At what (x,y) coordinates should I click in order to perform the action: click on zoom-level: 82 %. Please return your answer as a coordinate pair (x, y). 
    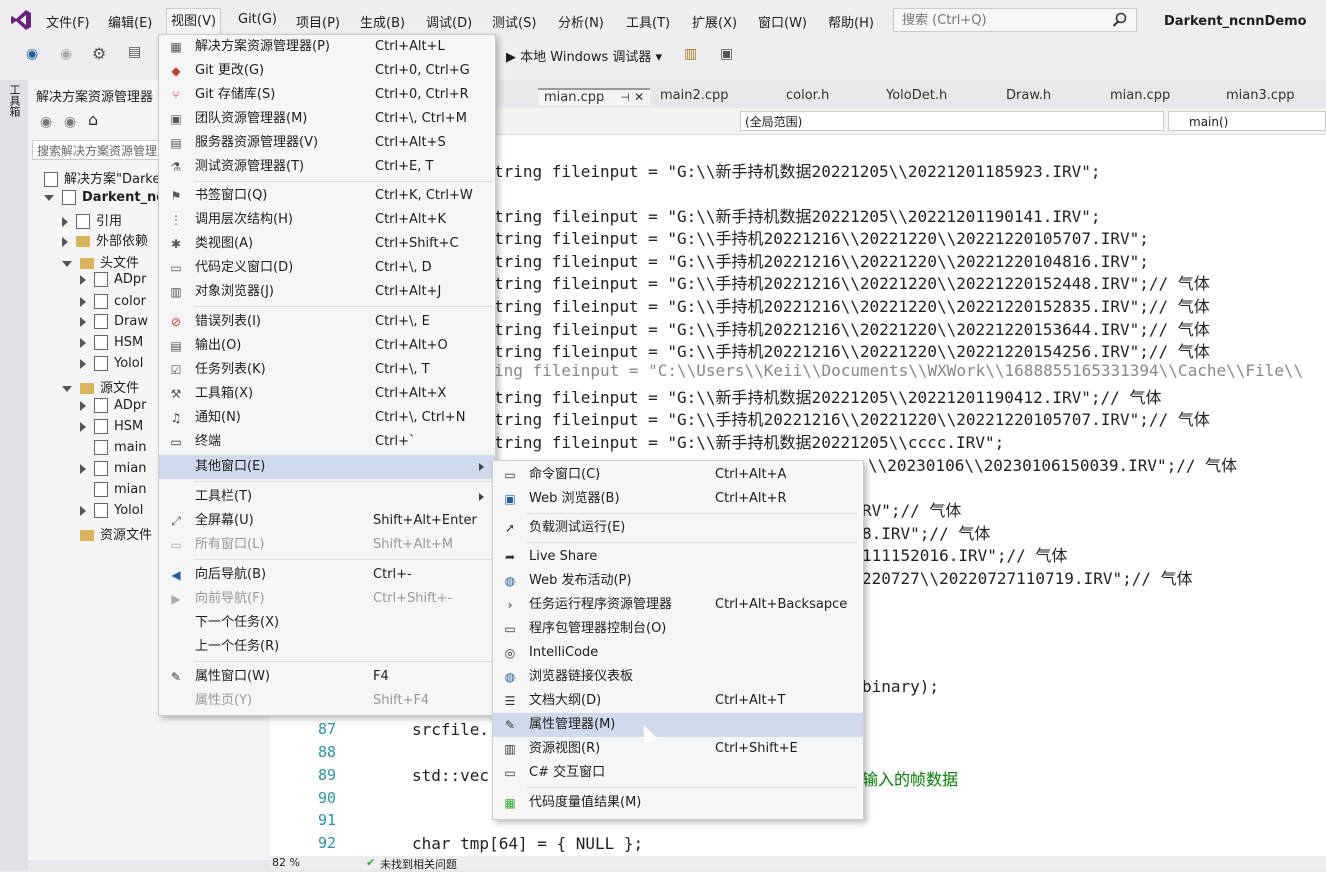
    Looking at the image, I should click on (286, 862).